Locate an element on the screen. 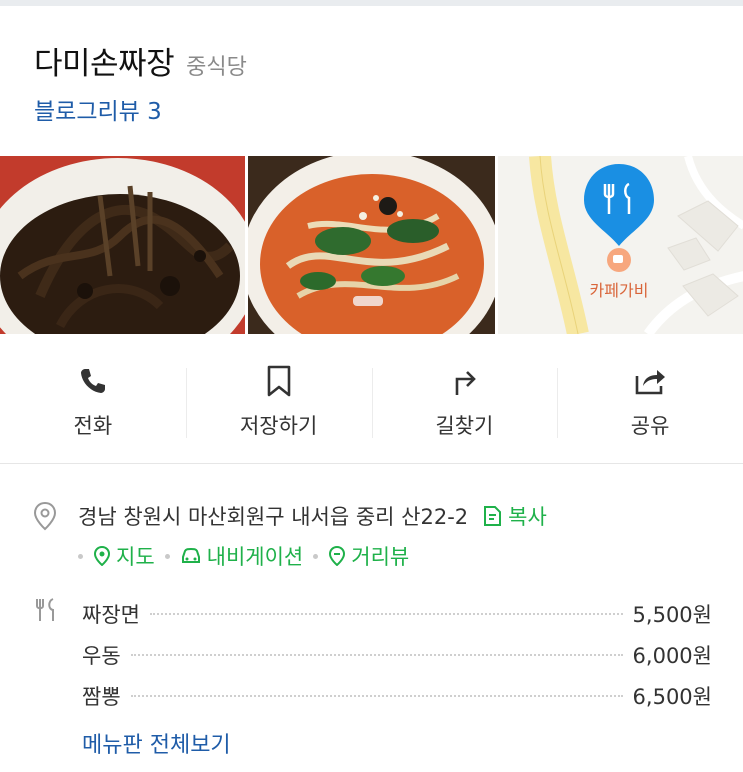 The image size is (743, 772). photo-jjamppong is located at coordinates (371, 245).